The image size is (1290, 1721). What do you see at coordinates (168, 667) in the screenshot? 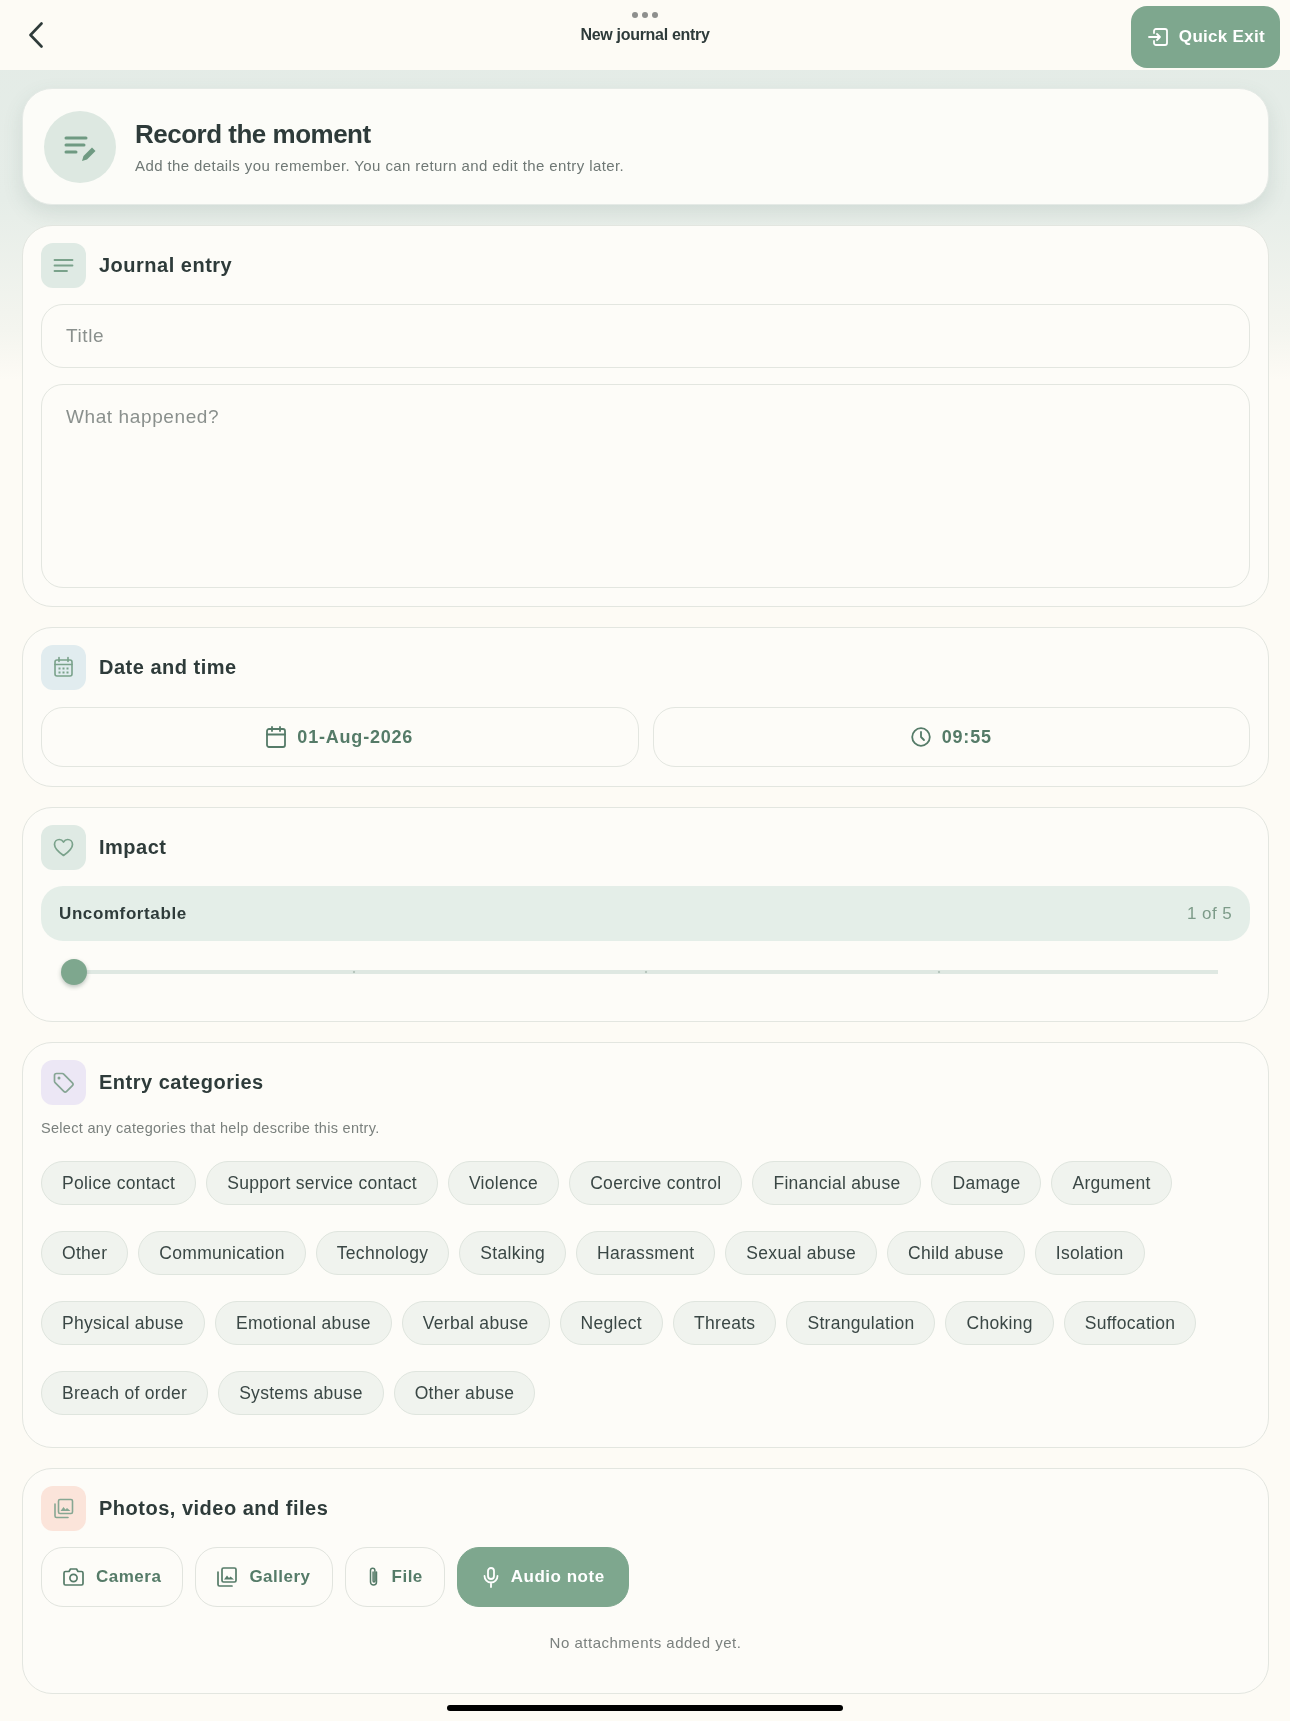
I see `section-heading: Date and time` at bounding box center [168, 667].